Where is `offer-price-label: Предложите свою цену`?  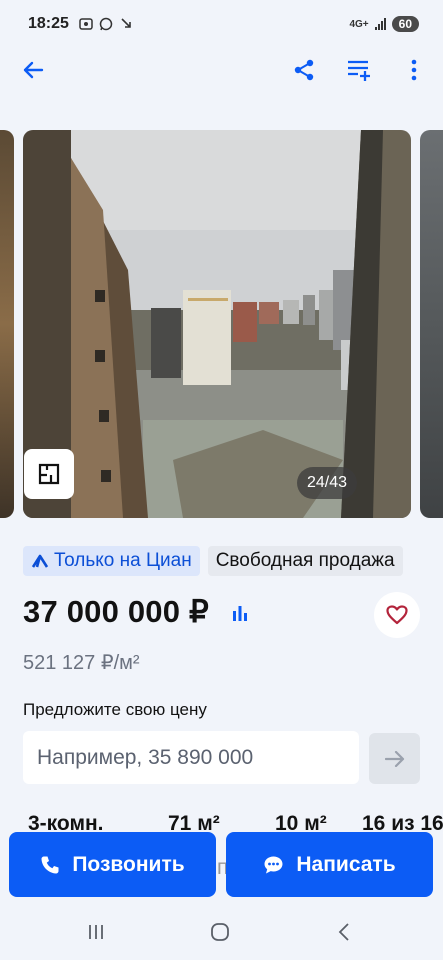 offer-price-label: Предложите свою цену is located at coordinates (115, 709).